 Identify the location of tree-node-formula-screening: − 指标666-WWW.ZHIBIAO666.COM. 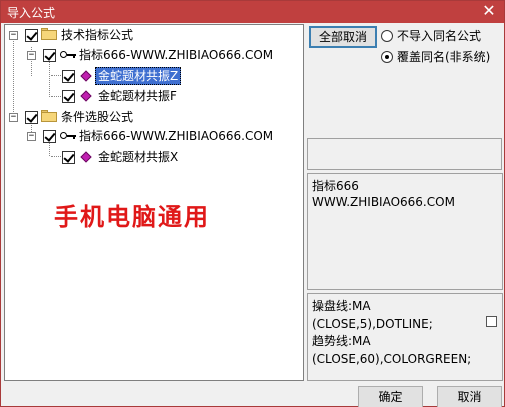
(154, 136).